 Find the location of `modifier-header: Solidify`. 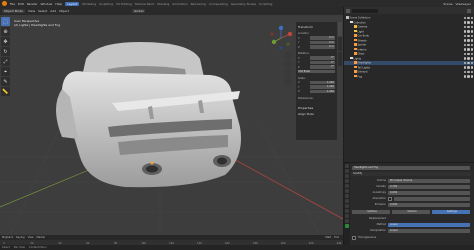

modifier-header: Solidify is located at coordinates (411, 174).